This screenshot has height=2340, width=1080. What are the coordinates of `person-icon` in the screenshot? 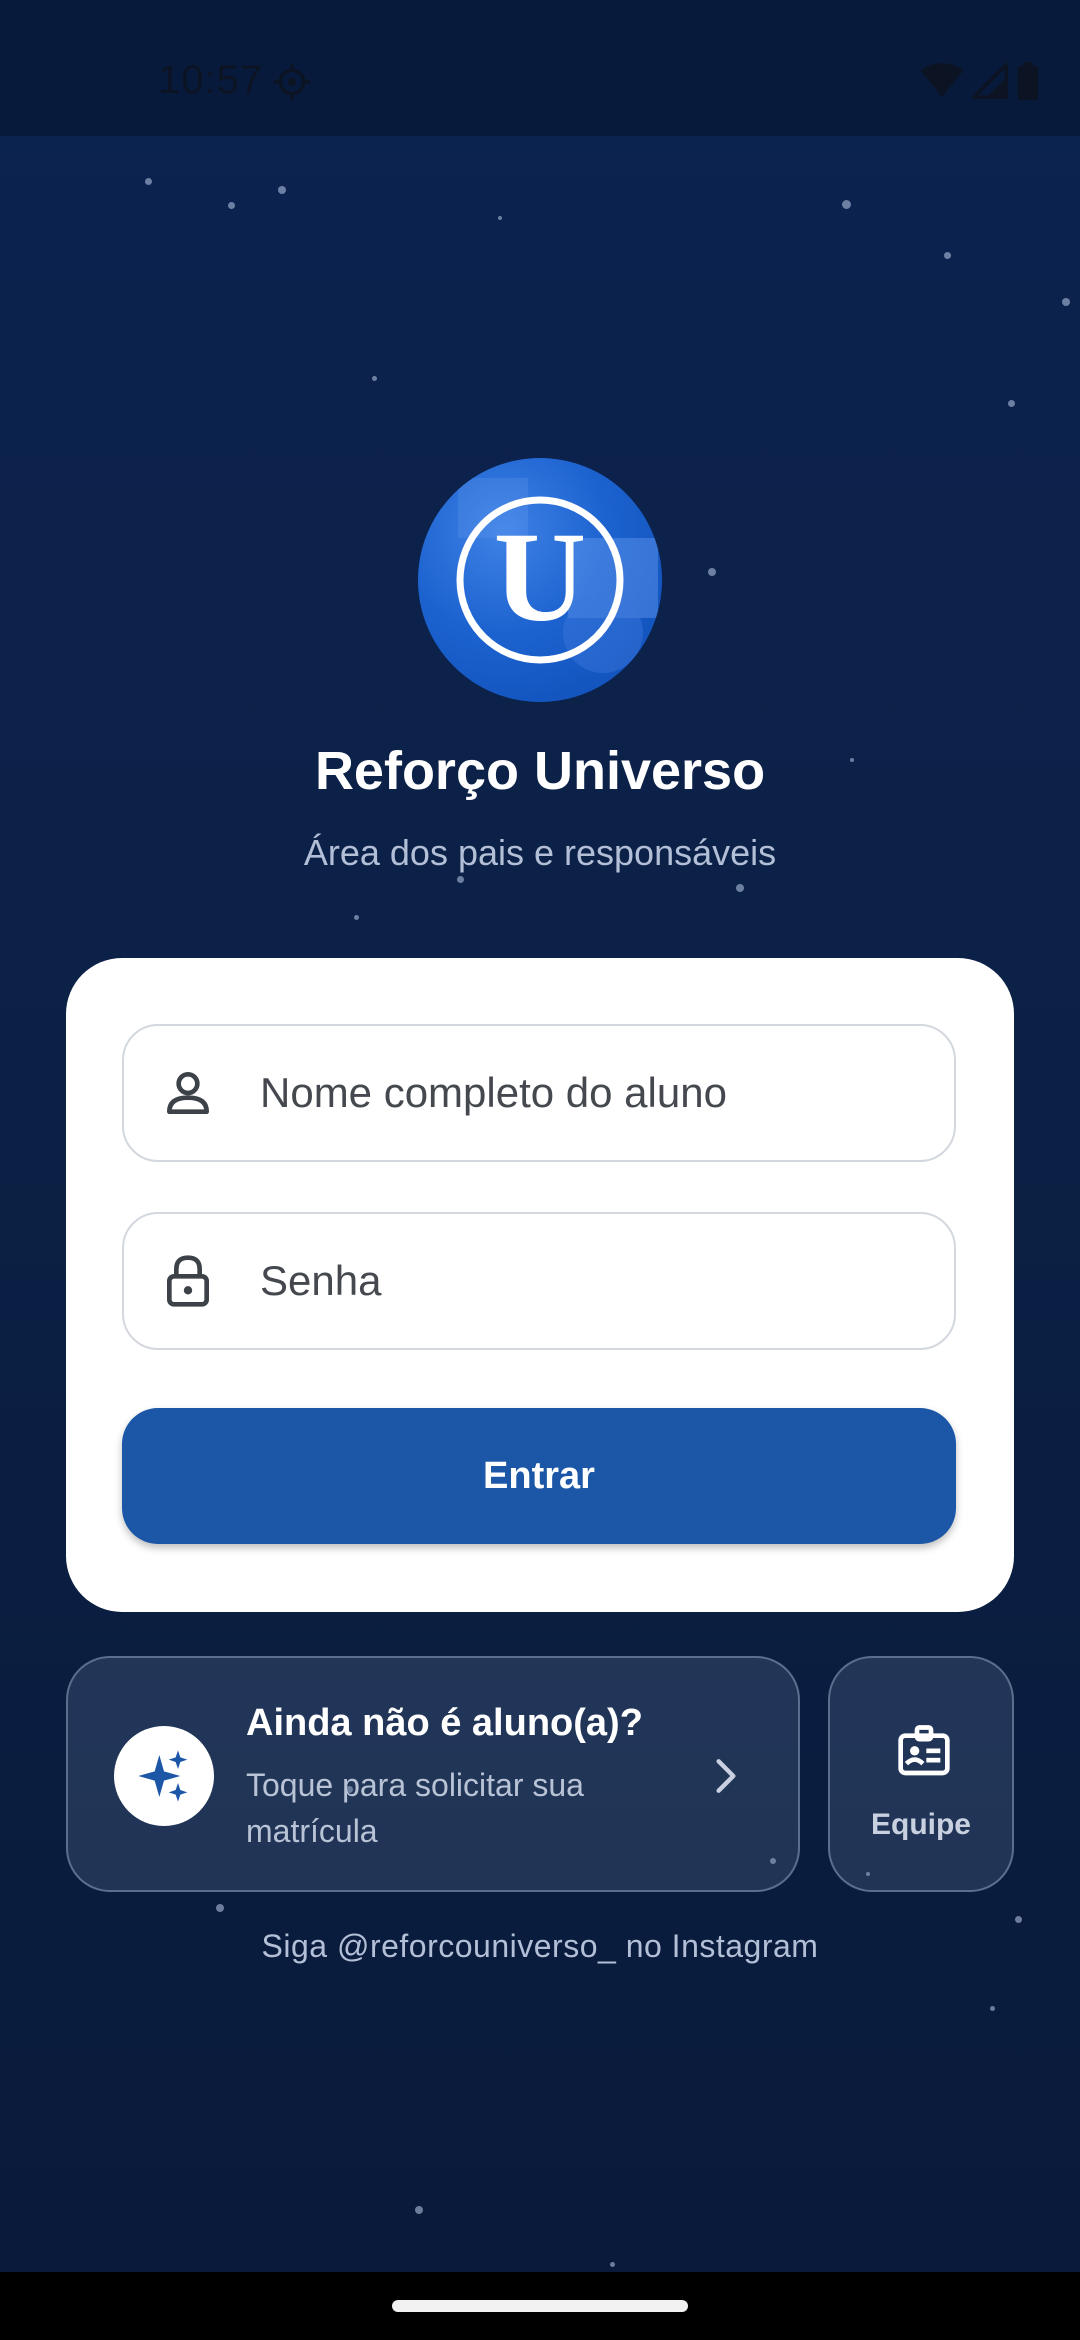 It's located at (188, 1093).